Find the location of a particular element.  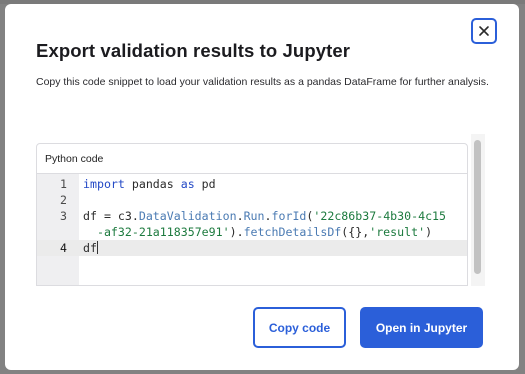

code-token: pandas is located at coordinates (152, 184).